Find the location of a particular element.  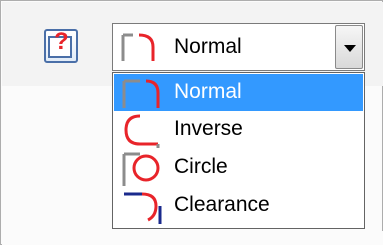

mark-circle-icon is located at coordinates (141, 169).